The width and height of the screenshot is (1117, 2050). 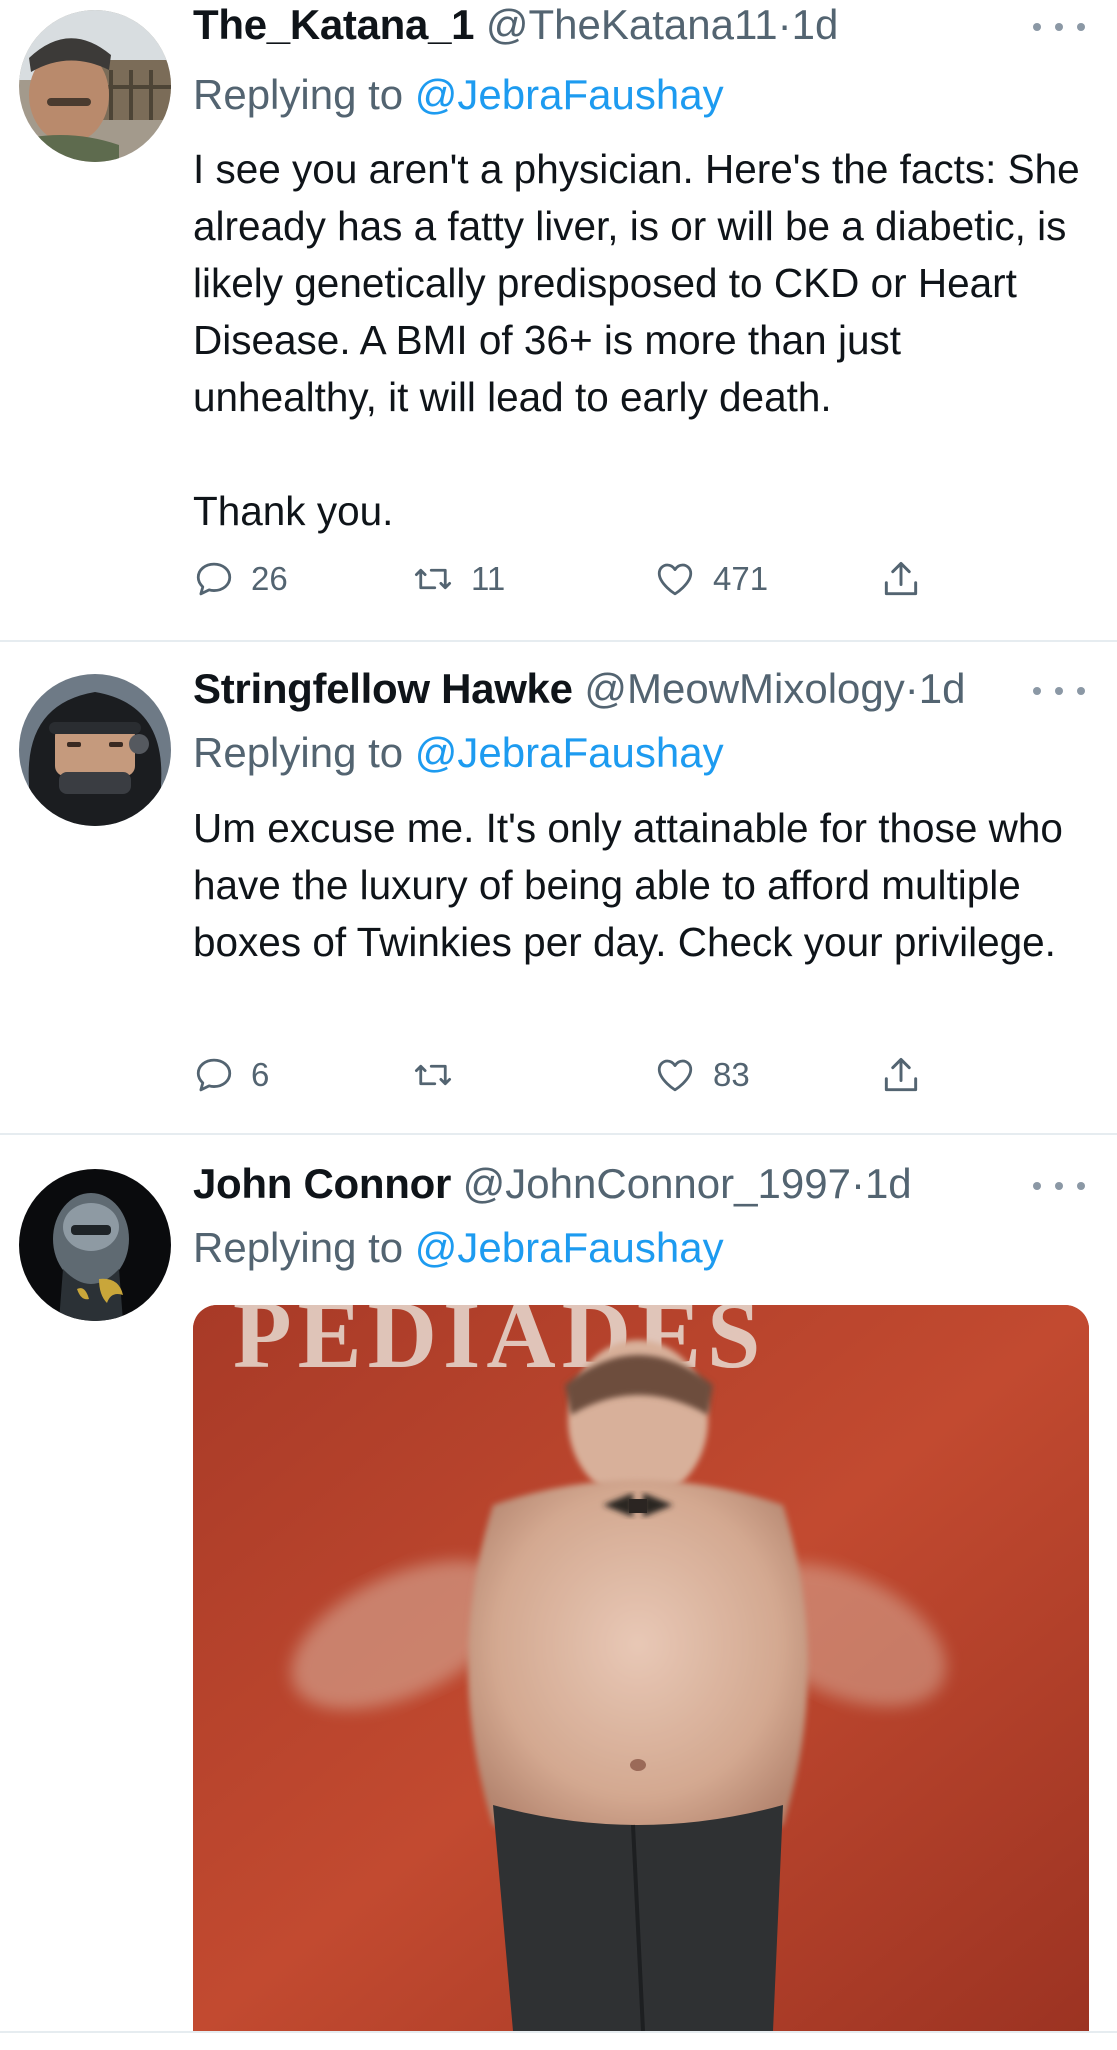 I want to click on reply-count: 6, so click(x=260, y=1074).